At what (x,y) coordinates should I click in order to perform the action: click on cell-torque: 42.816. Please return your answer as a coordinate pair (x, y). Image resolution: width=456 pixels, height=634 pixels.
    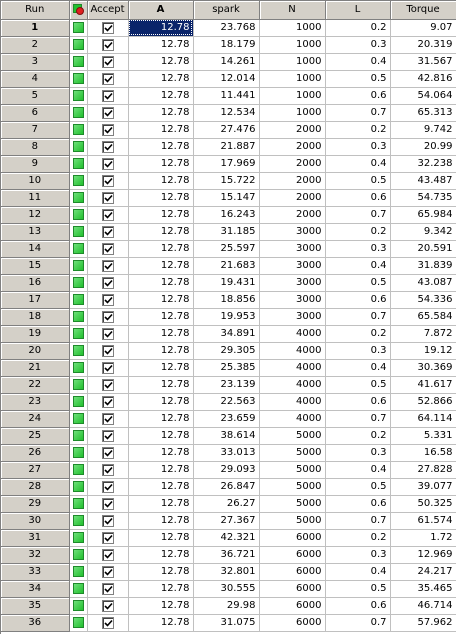
    Looking at the image, I should click on (423, 79).